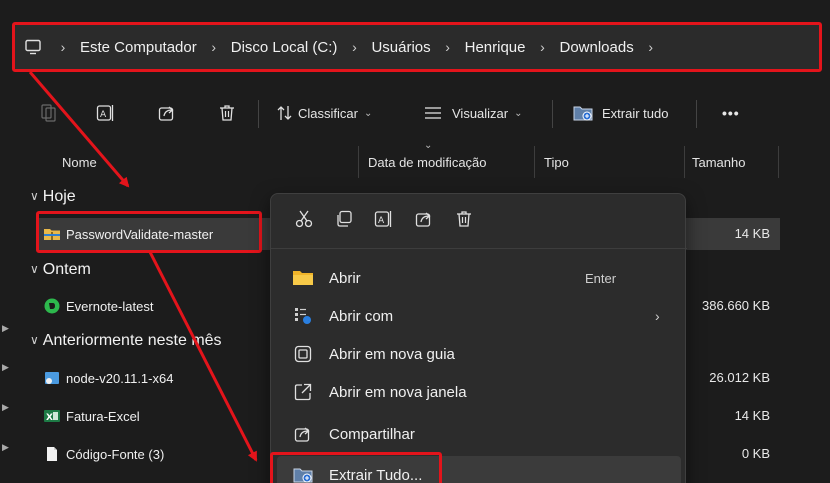 The width and height of the screenshot is (830, 483). Describe the element at coordinates (755, 453) in the screenshot. I see `file-size: 0 KB` at that location.